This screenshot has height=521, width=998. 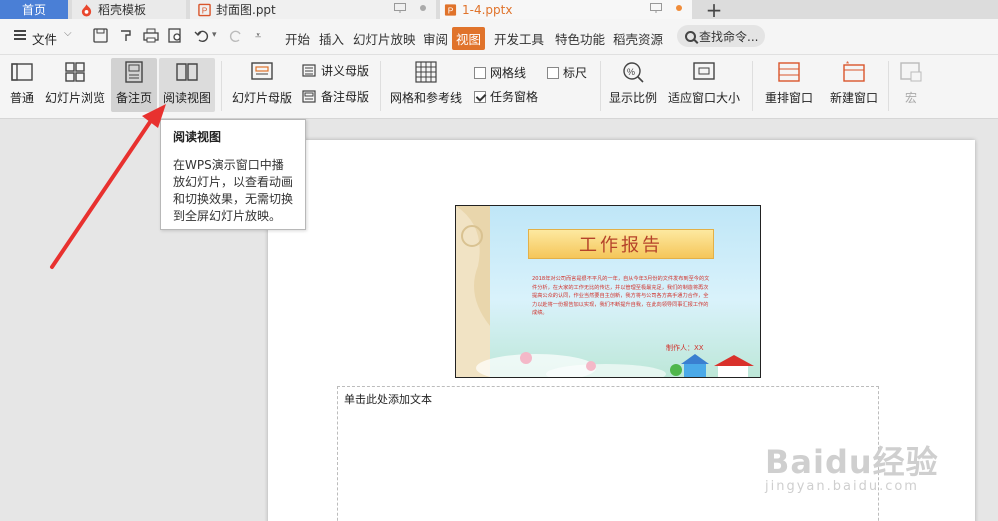 I want to click on slide-browse-button: 幻灯片浏览, so click(x=75, y=85).